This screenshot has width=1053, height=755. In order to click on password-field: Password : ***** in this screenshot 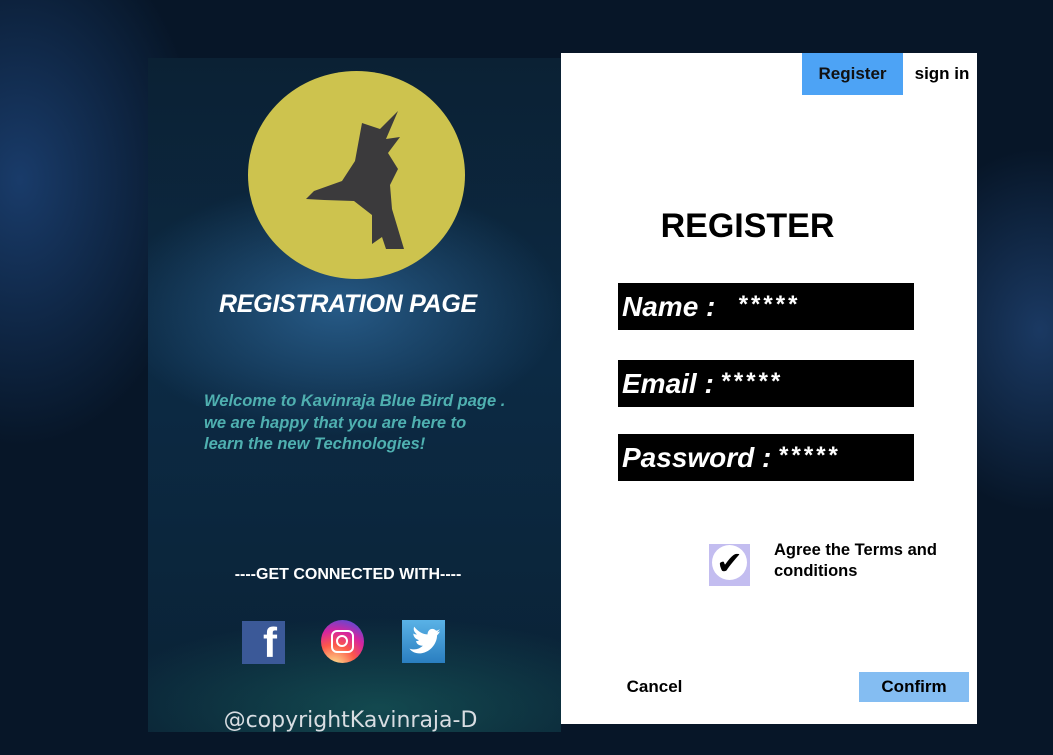, I will do `click(766, 457)`.